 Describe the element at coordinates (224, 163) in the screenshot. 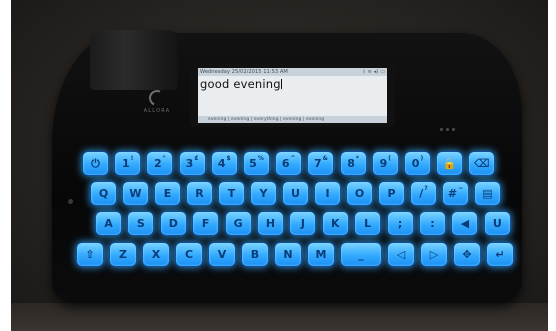

I see `key-4: 4 $` at that location.